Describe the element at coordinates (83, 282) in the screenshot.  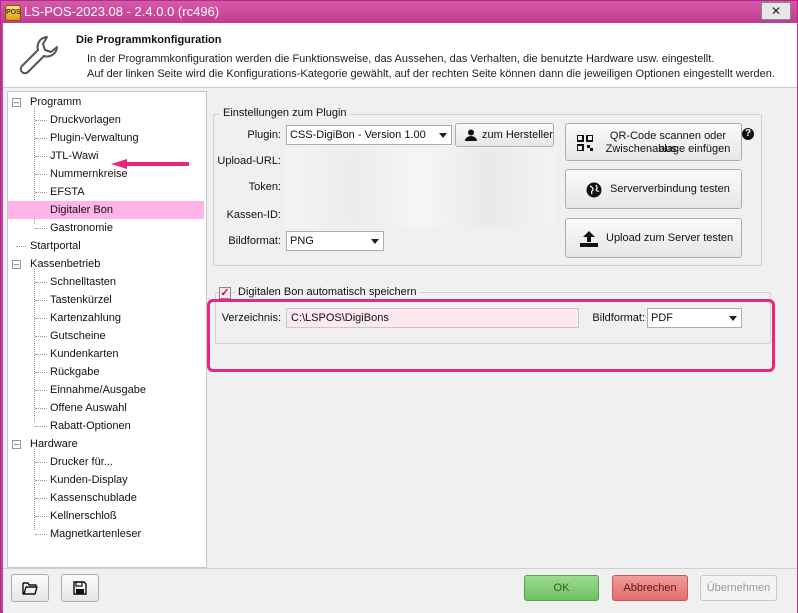
I see `tree-item: Schnelltasten` at that location.